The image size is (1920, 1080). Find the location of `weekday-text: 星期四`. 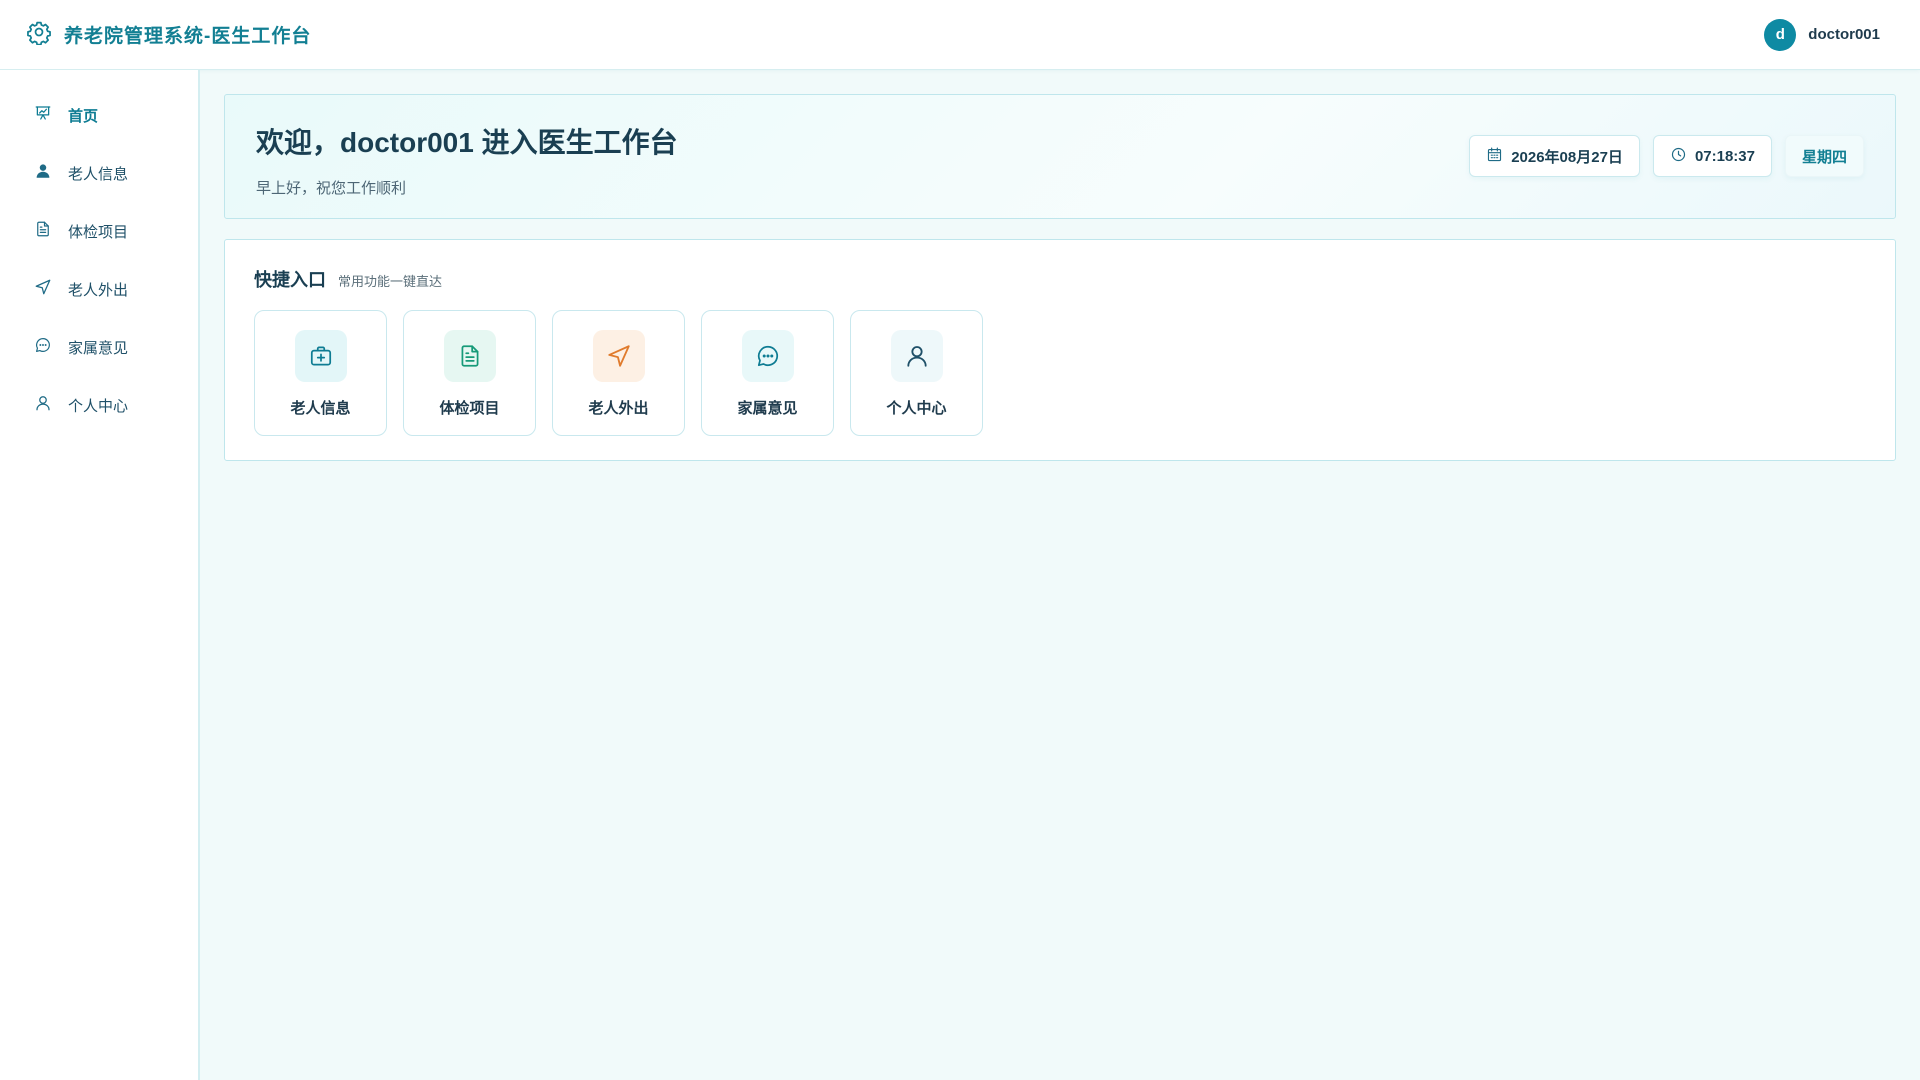

weekday-text: 星期四 is located at coordinates (1824, 157).